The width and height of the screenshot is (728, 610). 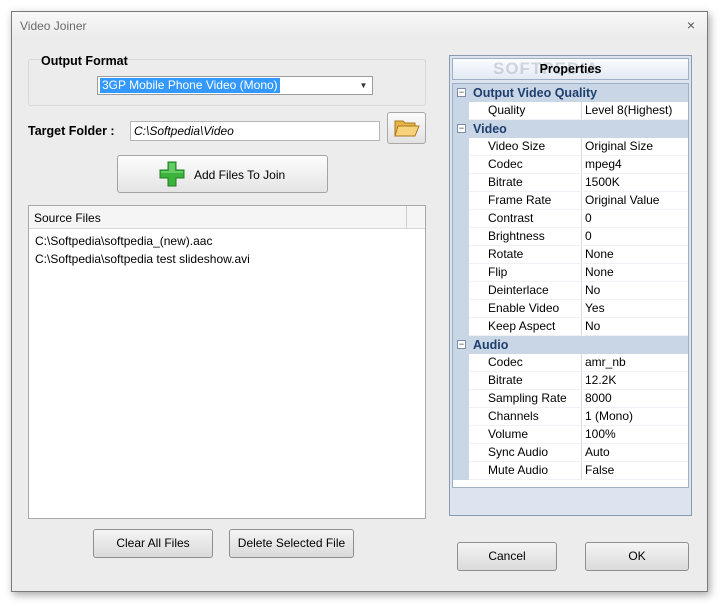 I want to click on close-icon: ×, so click(x=691, y=25).